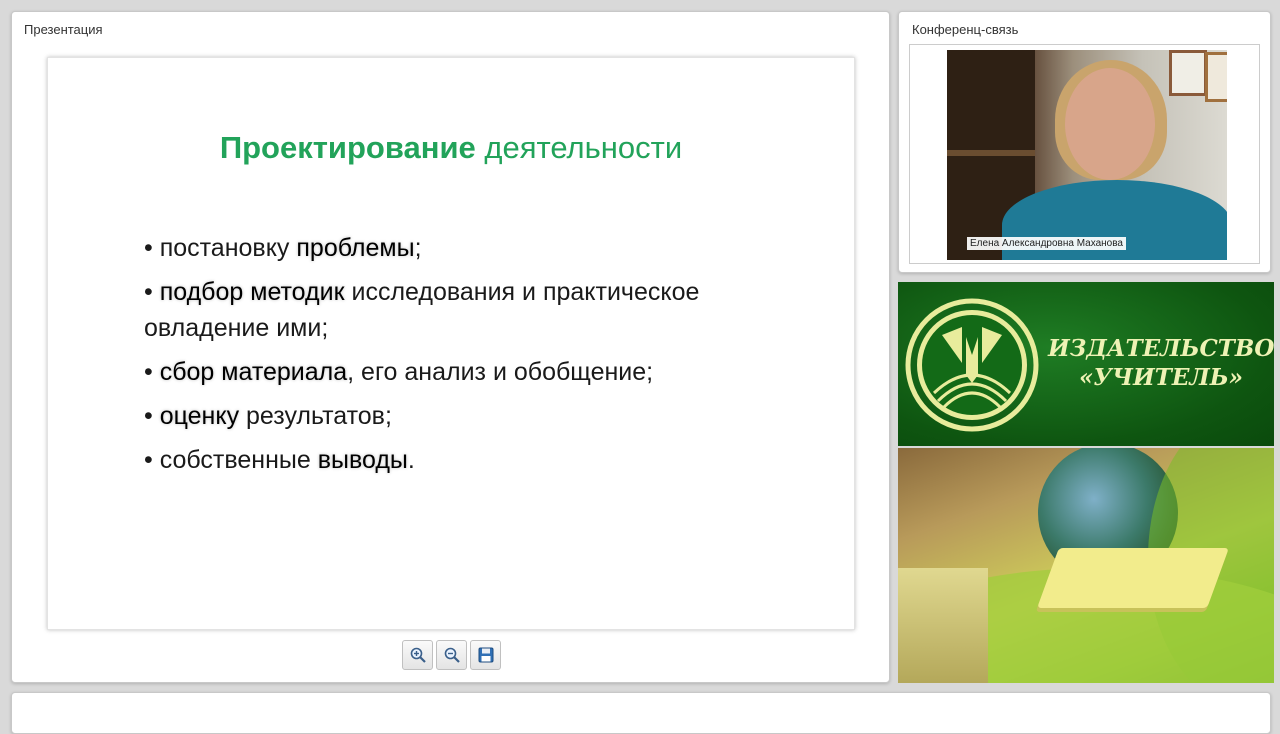 Image resolution: width=1280 pixels, height=734 pixels. What do you see at coordinates (965, 29) in the screenshot?
I see `conference-panel-title: Конференц-связь` at bounding box center [965, 29].